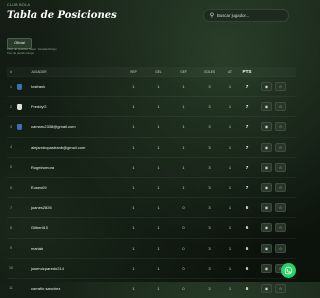 The width and height of the screenshot is (320, 298). Describe the element at coordinates (247, 71) in the screenshot. I see `header-pts: PTS` at that location.